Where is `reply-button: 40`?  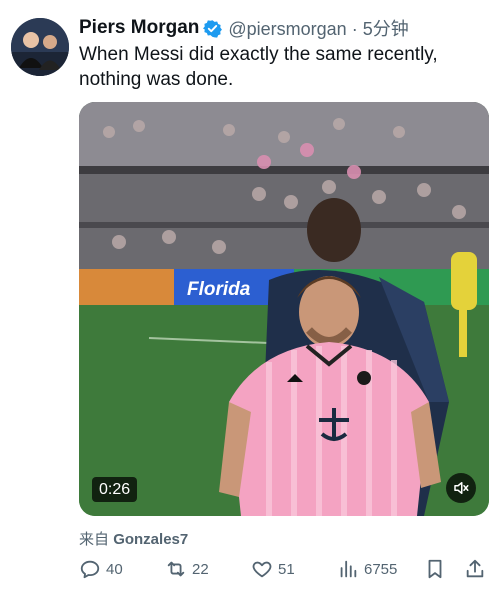 reply-button: 40 is located at coordinates (101, 569).